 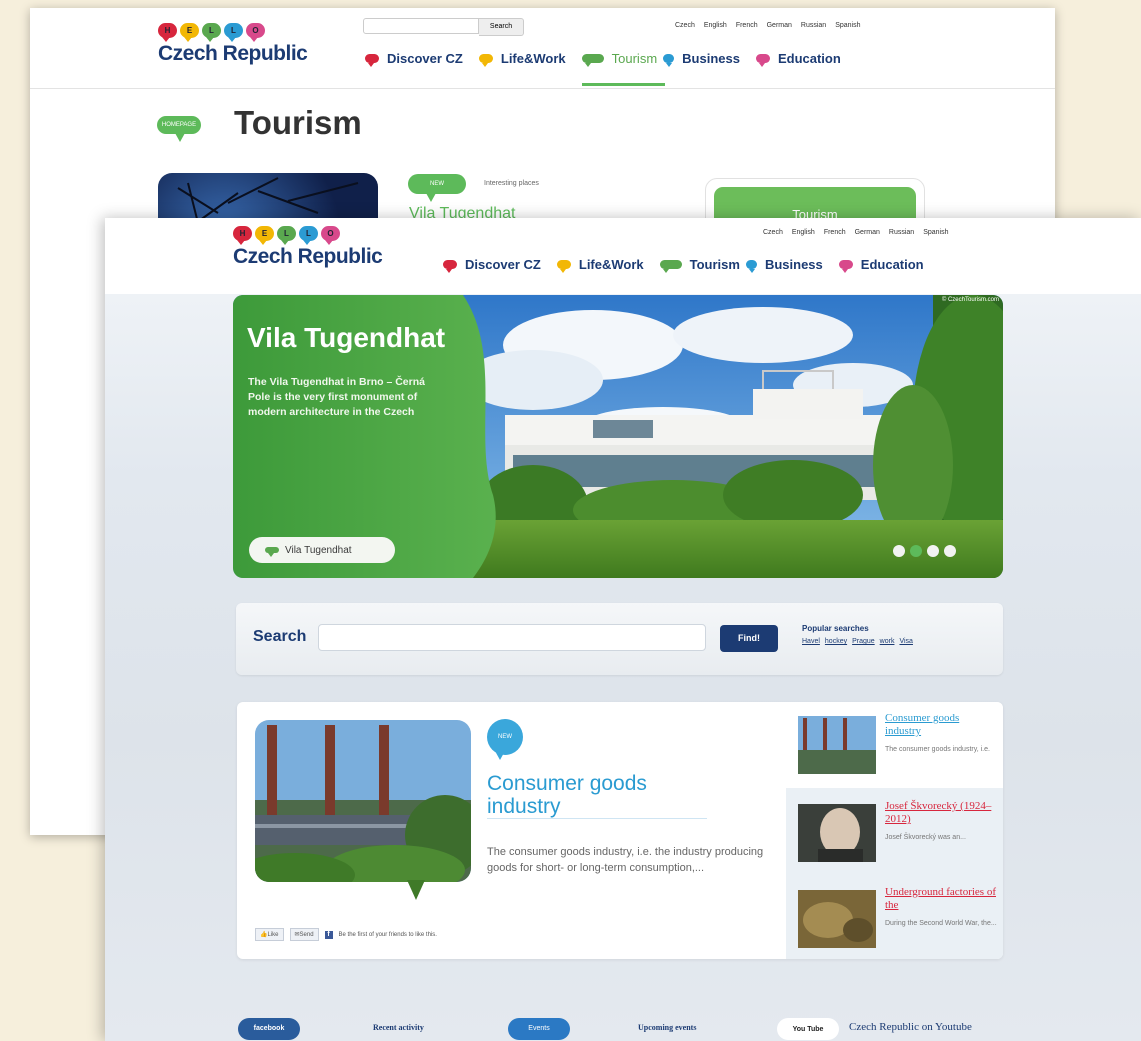 I want to click on featured-title: Consumer goods industry, so click(x=597, y=795).